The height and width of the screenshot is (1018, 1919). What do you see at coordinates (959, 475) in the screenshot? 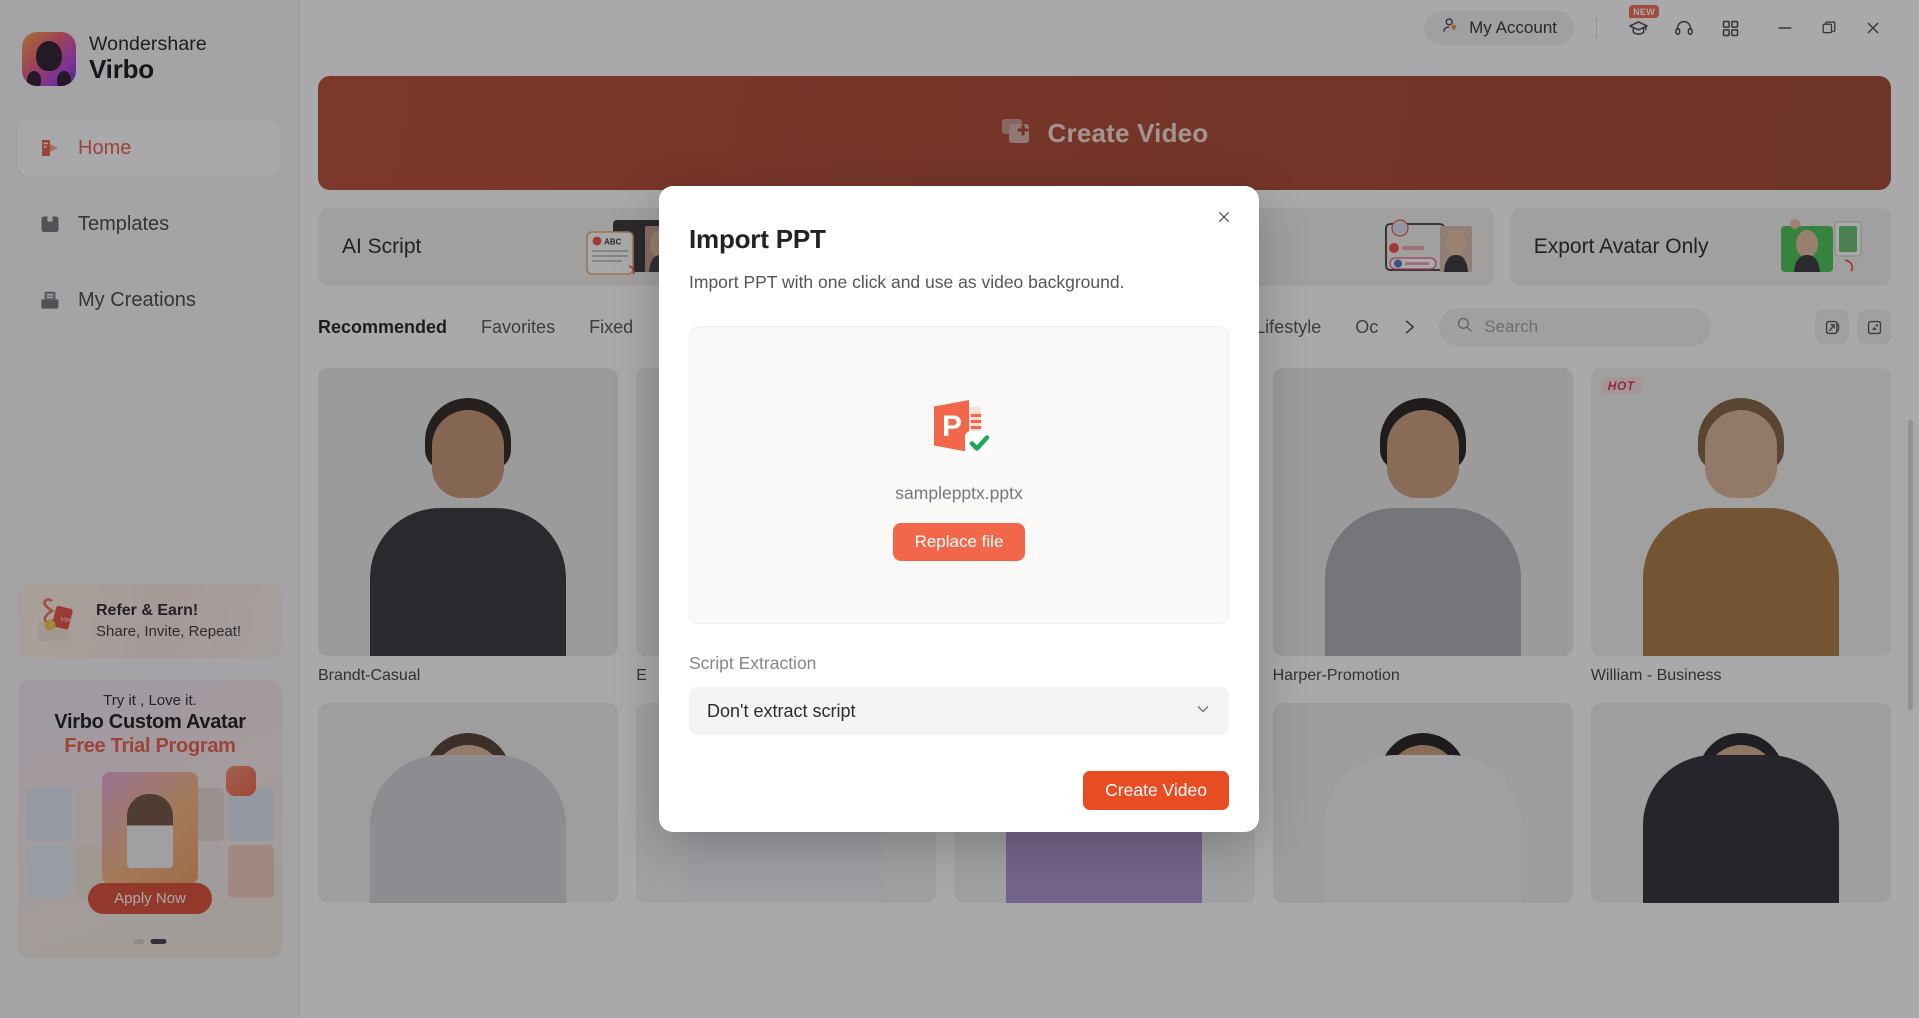
I see `file-dropzone: P samplepptx.pptx Replace file` at bounding box center [959, 475].